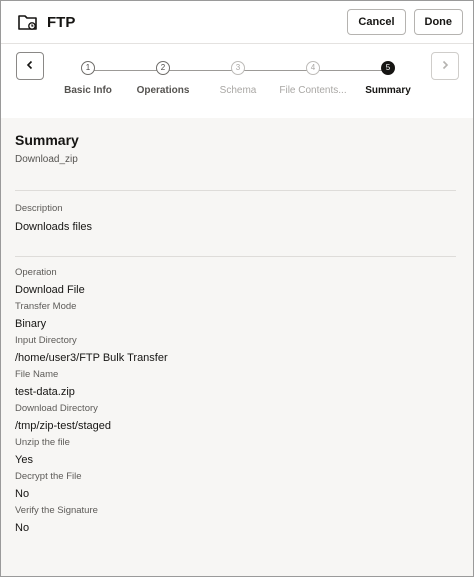  Describe the element at coordinates (28, 22) in the screenshot. I see `ftp-folder-icon` at that location.